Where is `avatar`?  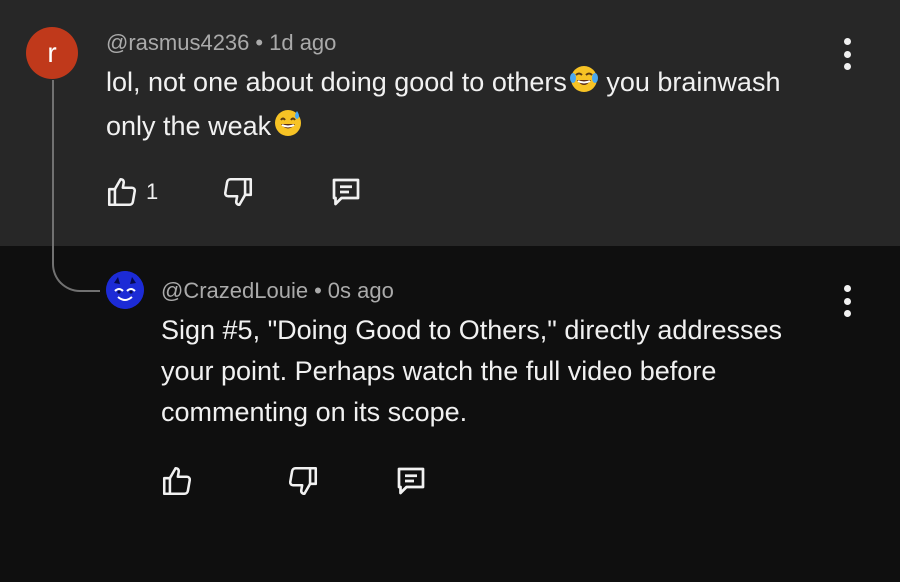 avatar is located at coordinates (125, 290).